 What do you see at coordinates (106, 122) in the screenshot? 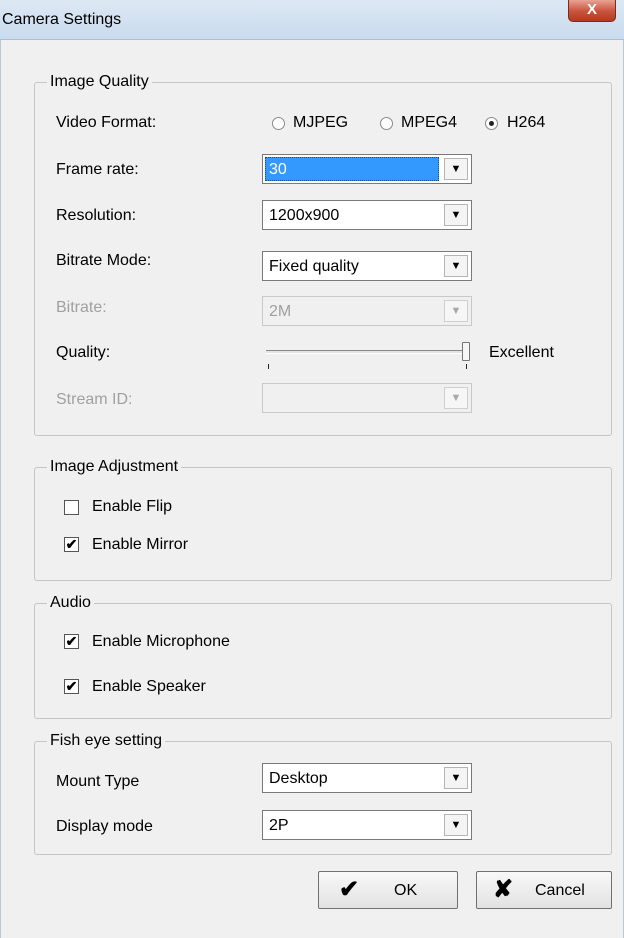
I see `video-format-label: Video Format:` at bounding box center [106, 122].